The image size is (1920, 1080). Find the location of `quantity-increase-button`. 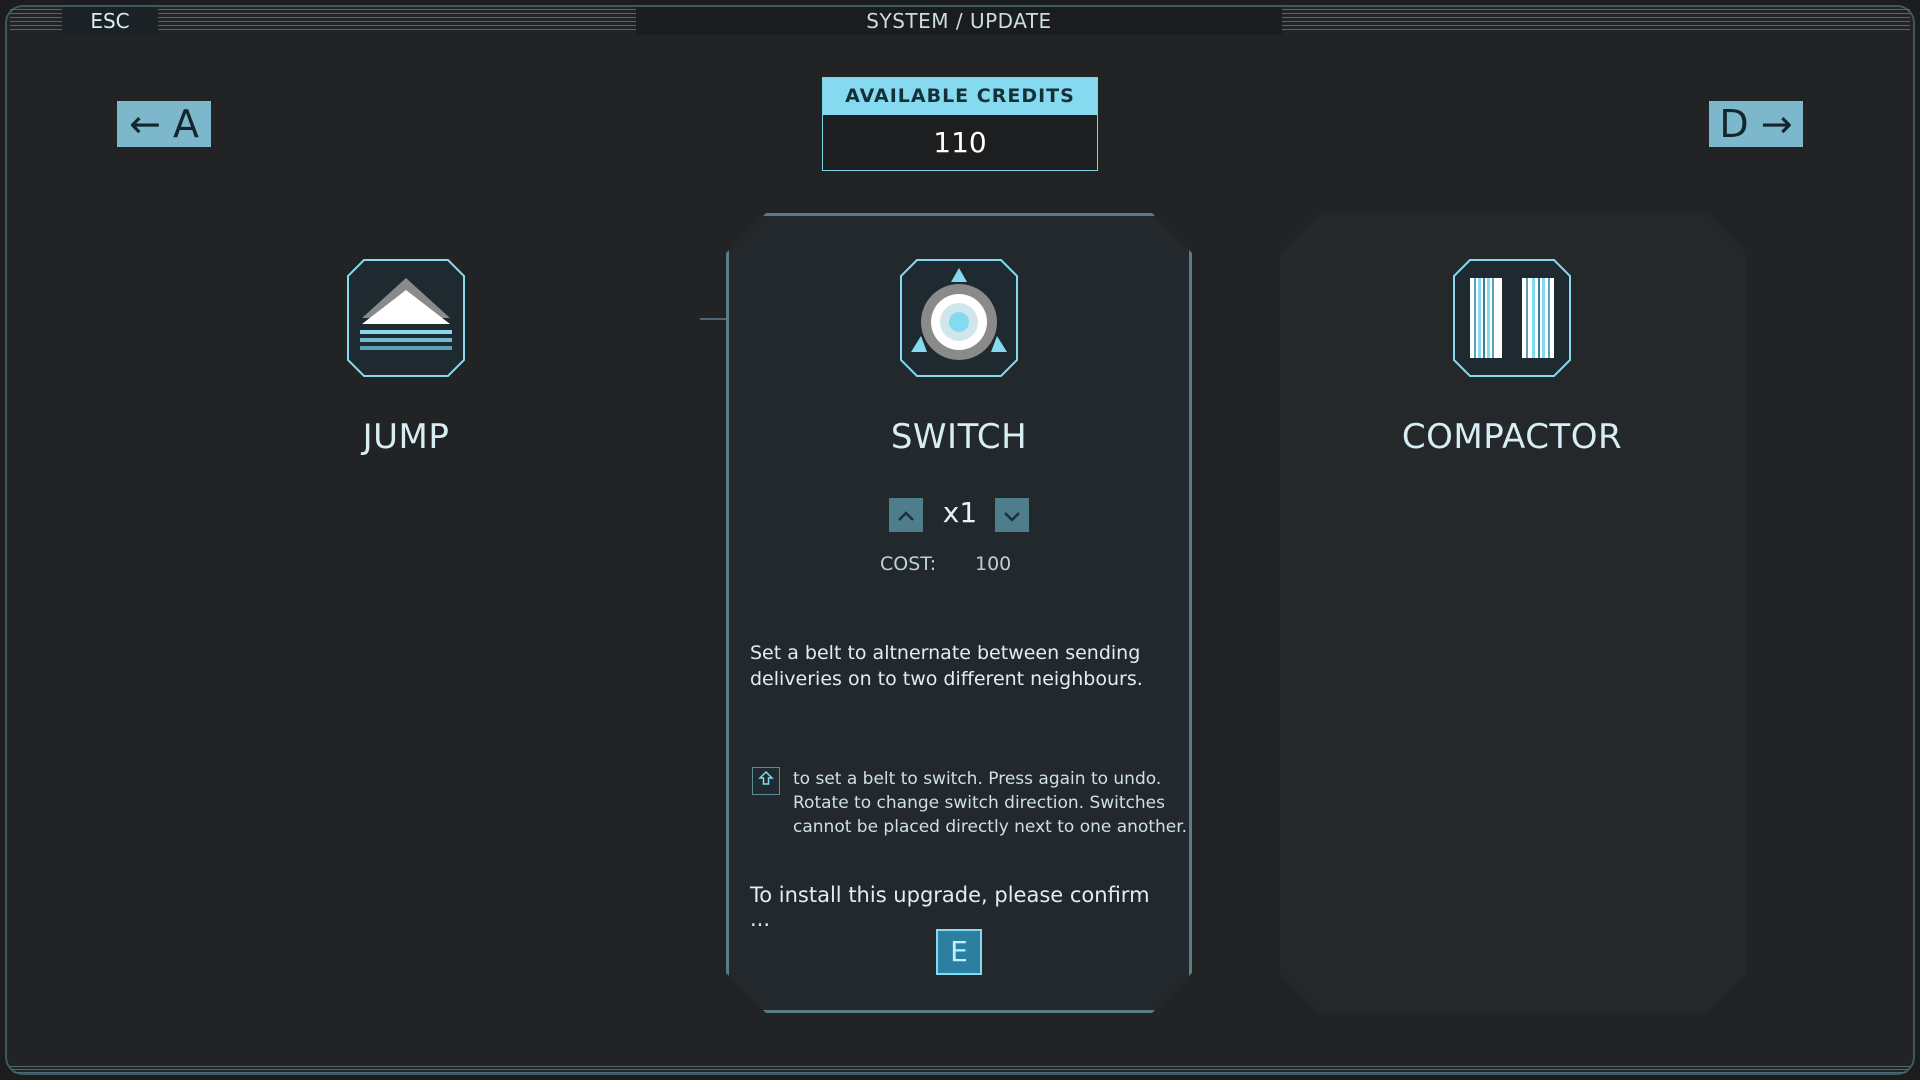

quantity-increase-button is located at coordinates (906, 515).